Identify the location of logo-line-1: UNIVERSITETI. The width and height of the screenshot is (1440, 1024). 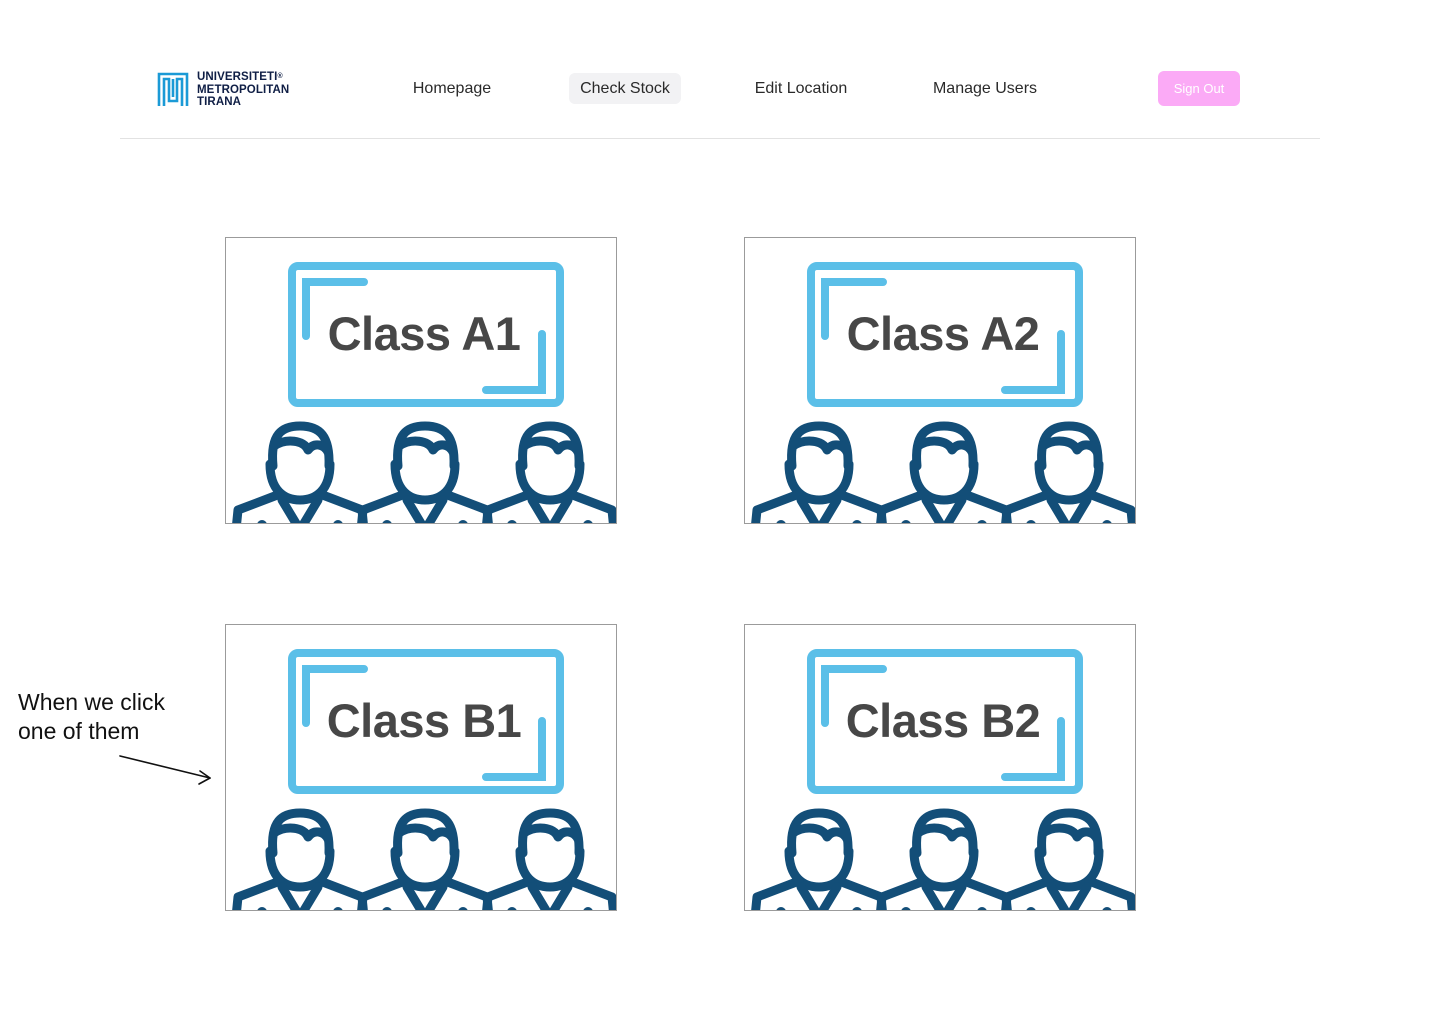
(237, 77).